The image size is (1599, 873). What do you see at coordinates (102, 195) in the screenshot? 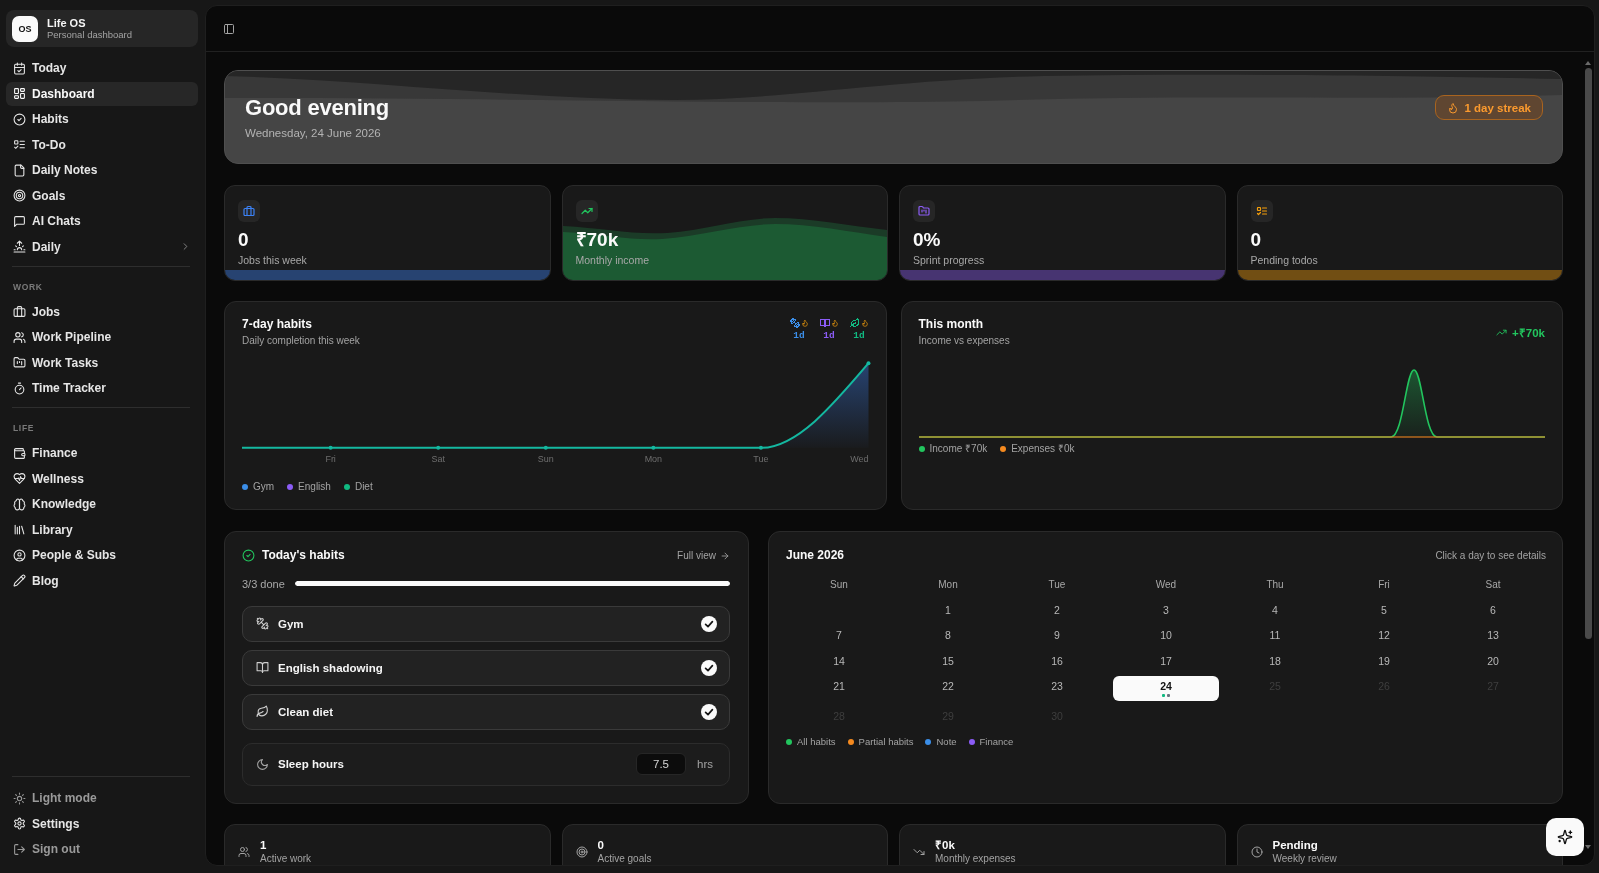
I see `nav-item: Goals` at bounding box center [102, 195].